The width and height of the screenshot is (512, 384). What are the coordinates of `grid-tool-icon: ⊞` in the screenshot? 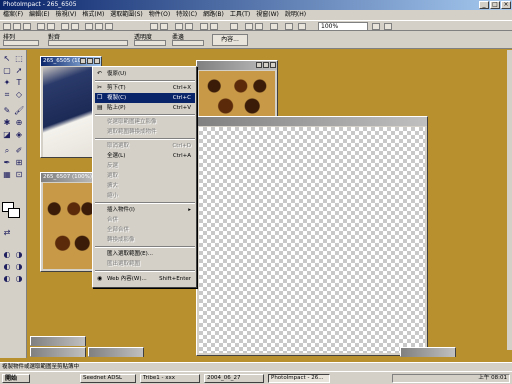 It's located at (19, 162).